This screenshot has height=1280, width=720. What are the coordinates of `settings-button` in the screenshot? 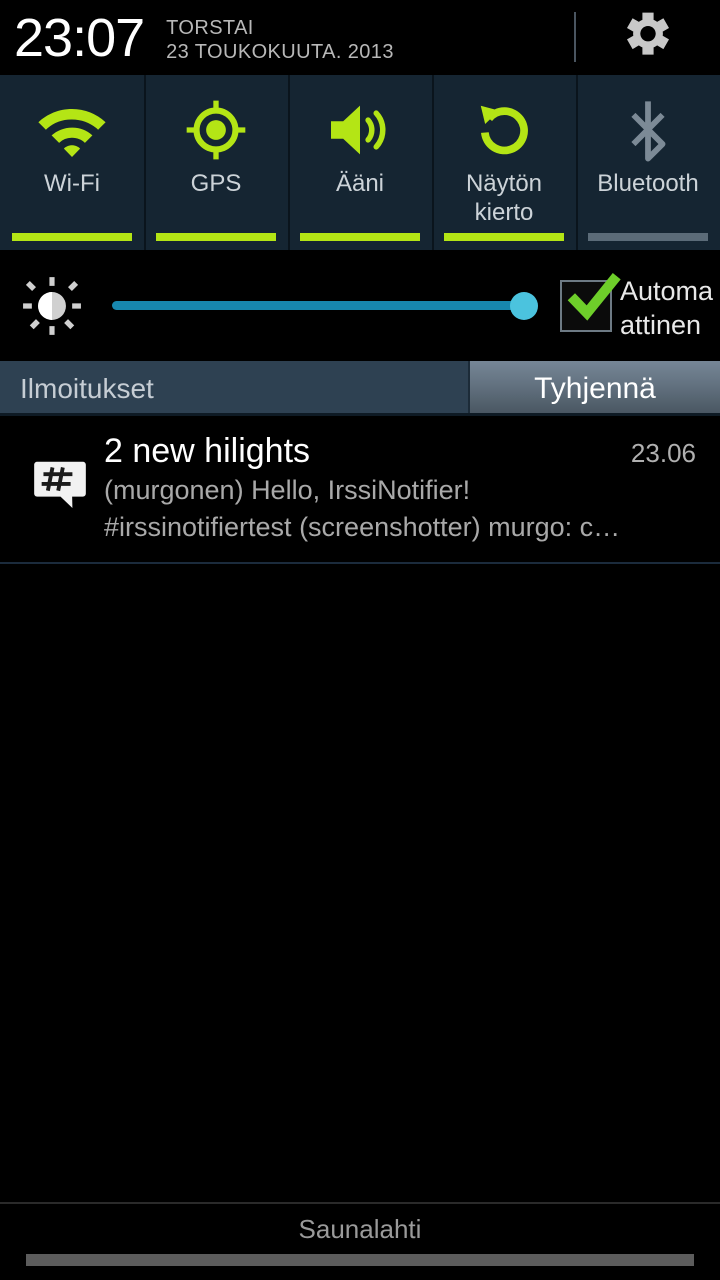 It's located at (648, 38).